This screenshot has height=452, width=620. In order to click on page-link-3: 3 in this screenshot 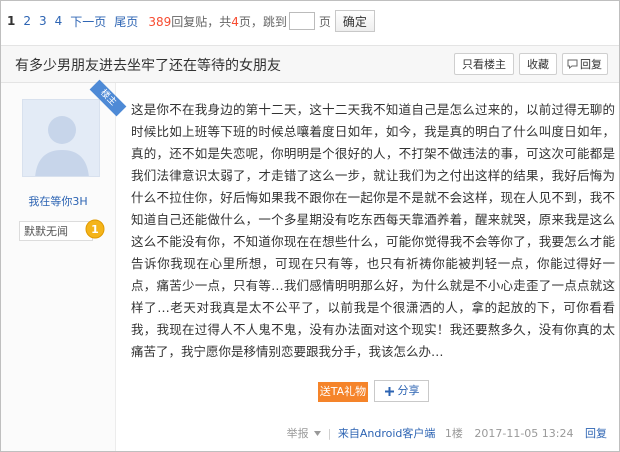, I will do `click(43, 21)`.